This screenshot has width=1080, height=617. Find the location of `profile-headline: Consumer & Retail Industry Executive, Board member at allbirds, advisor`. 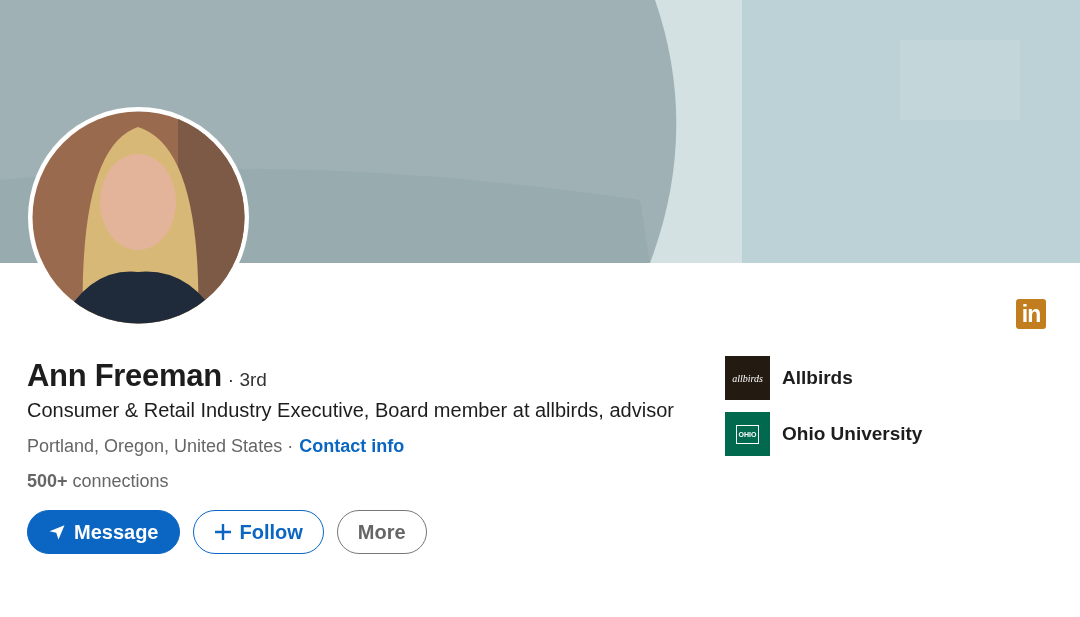

profile-headline: Consumer & Retail Industry Executive, Board member at allbirds, advisor is located at coordinates (351, 410).